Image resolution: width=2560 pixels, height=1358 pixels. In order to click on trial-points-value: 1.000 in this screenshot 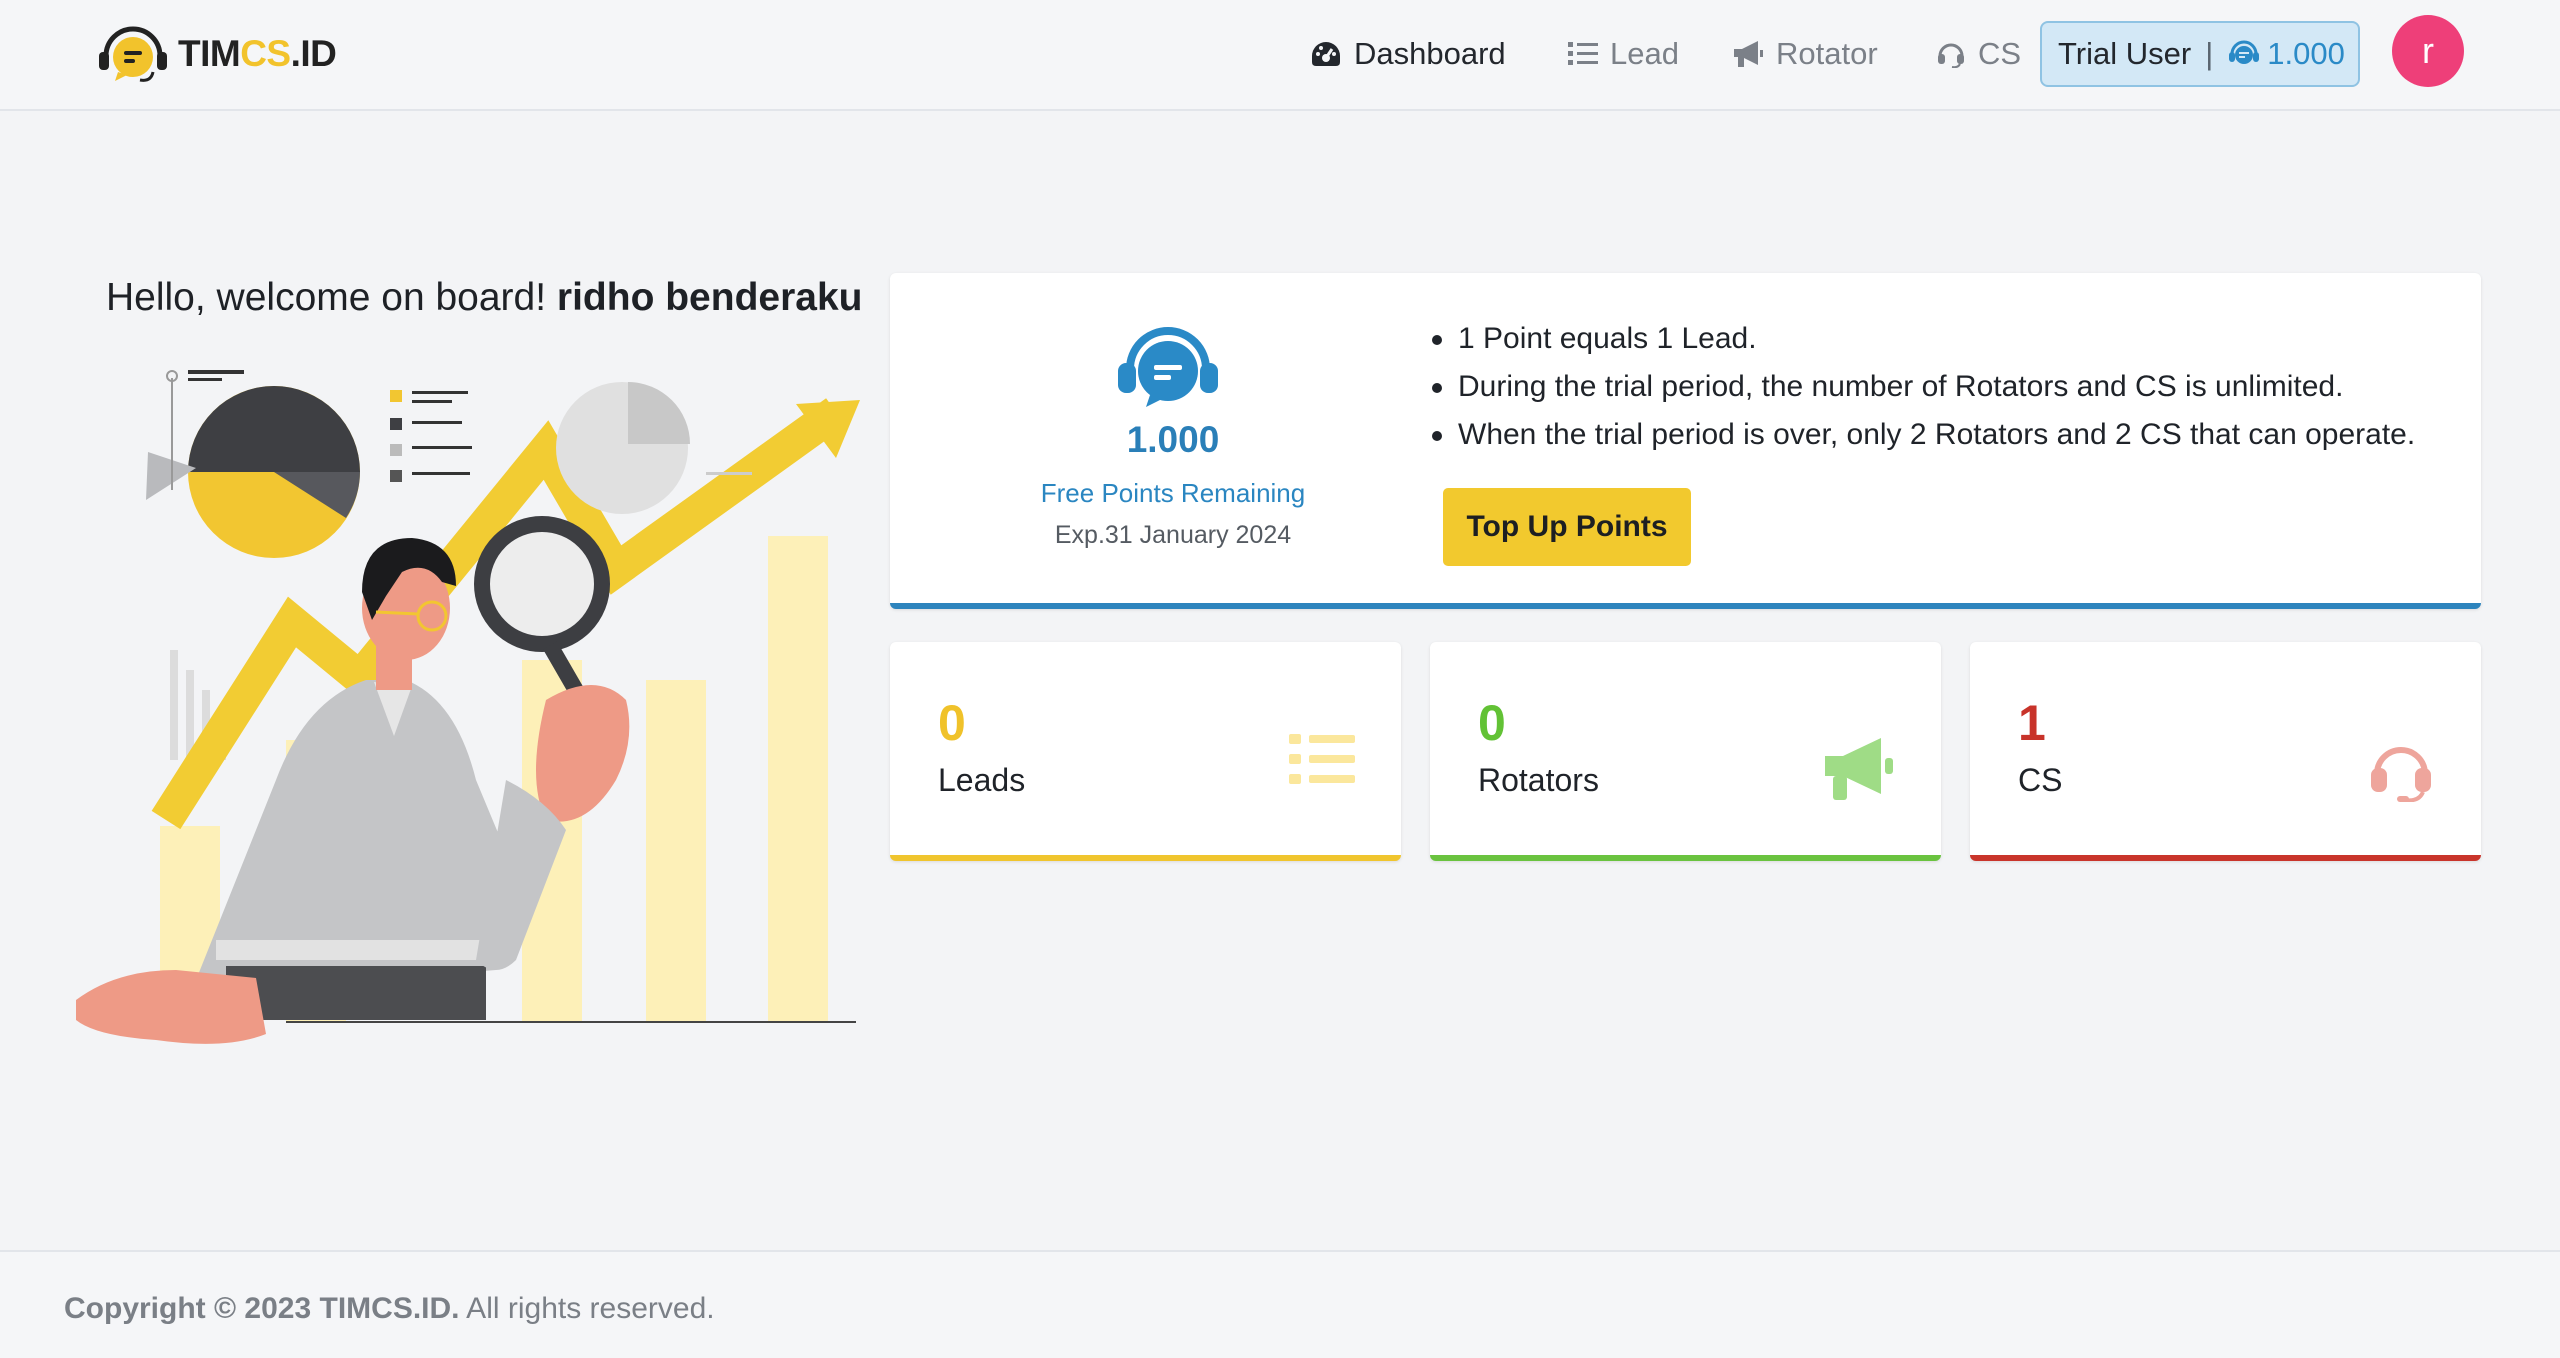, I will do `click(2306, 53)`.